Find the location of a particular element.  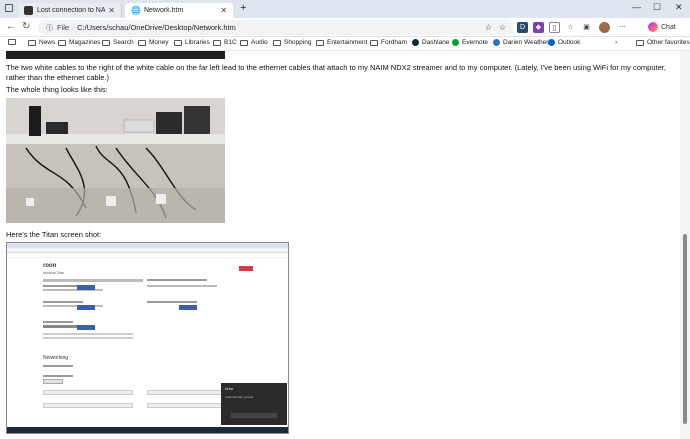

titan-red-button is located at coordinates (246, 268).